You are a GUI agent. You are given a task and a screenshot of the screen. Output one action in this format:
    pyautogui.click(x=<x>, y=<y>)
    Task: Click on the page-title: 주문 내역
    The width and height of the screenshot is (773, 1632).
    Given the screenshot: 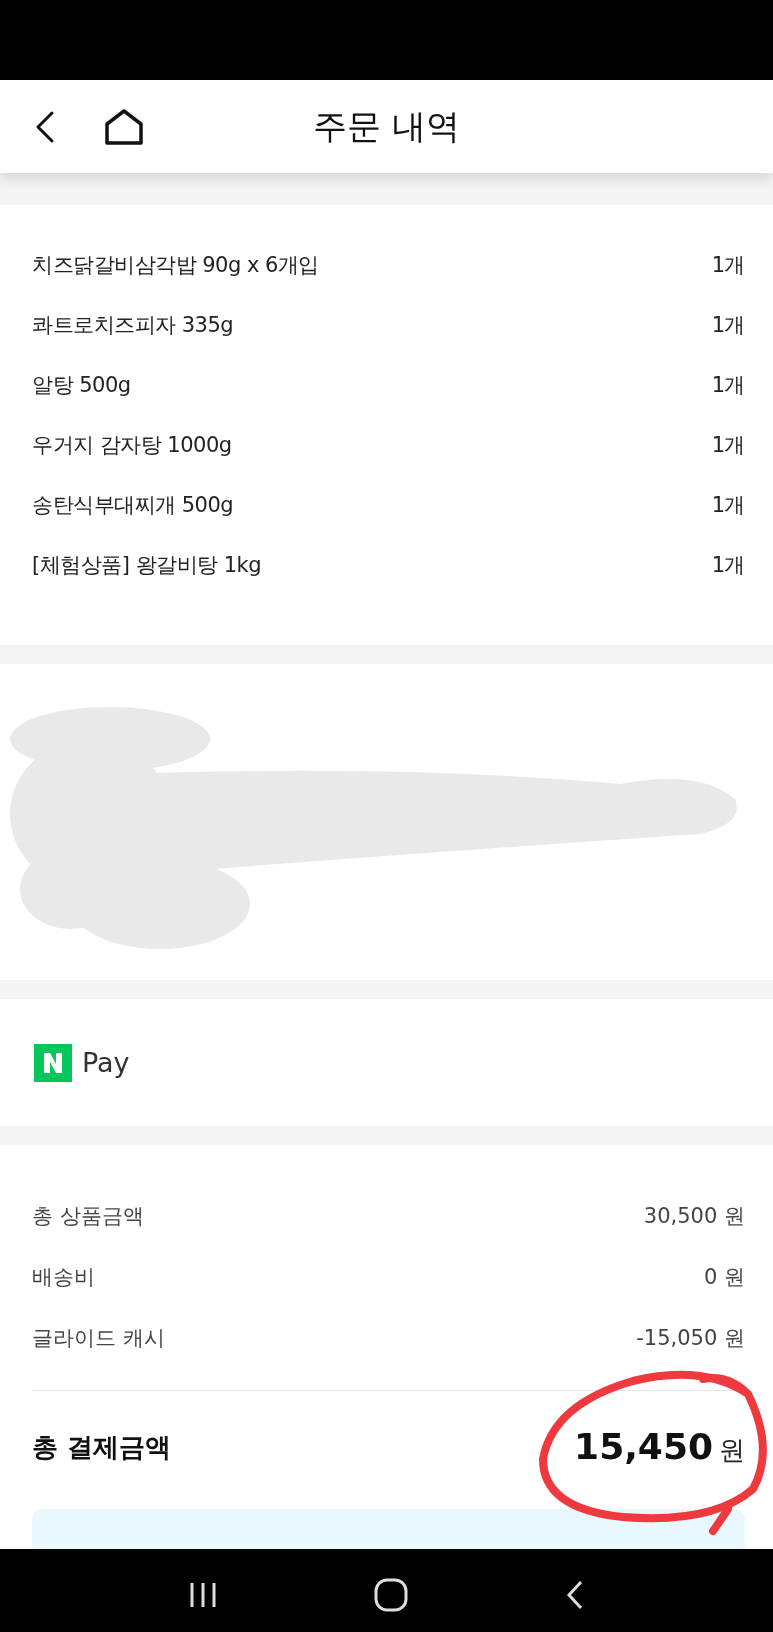 What is the action you would take?
    pyautogui.click(x=386, y=126)
    